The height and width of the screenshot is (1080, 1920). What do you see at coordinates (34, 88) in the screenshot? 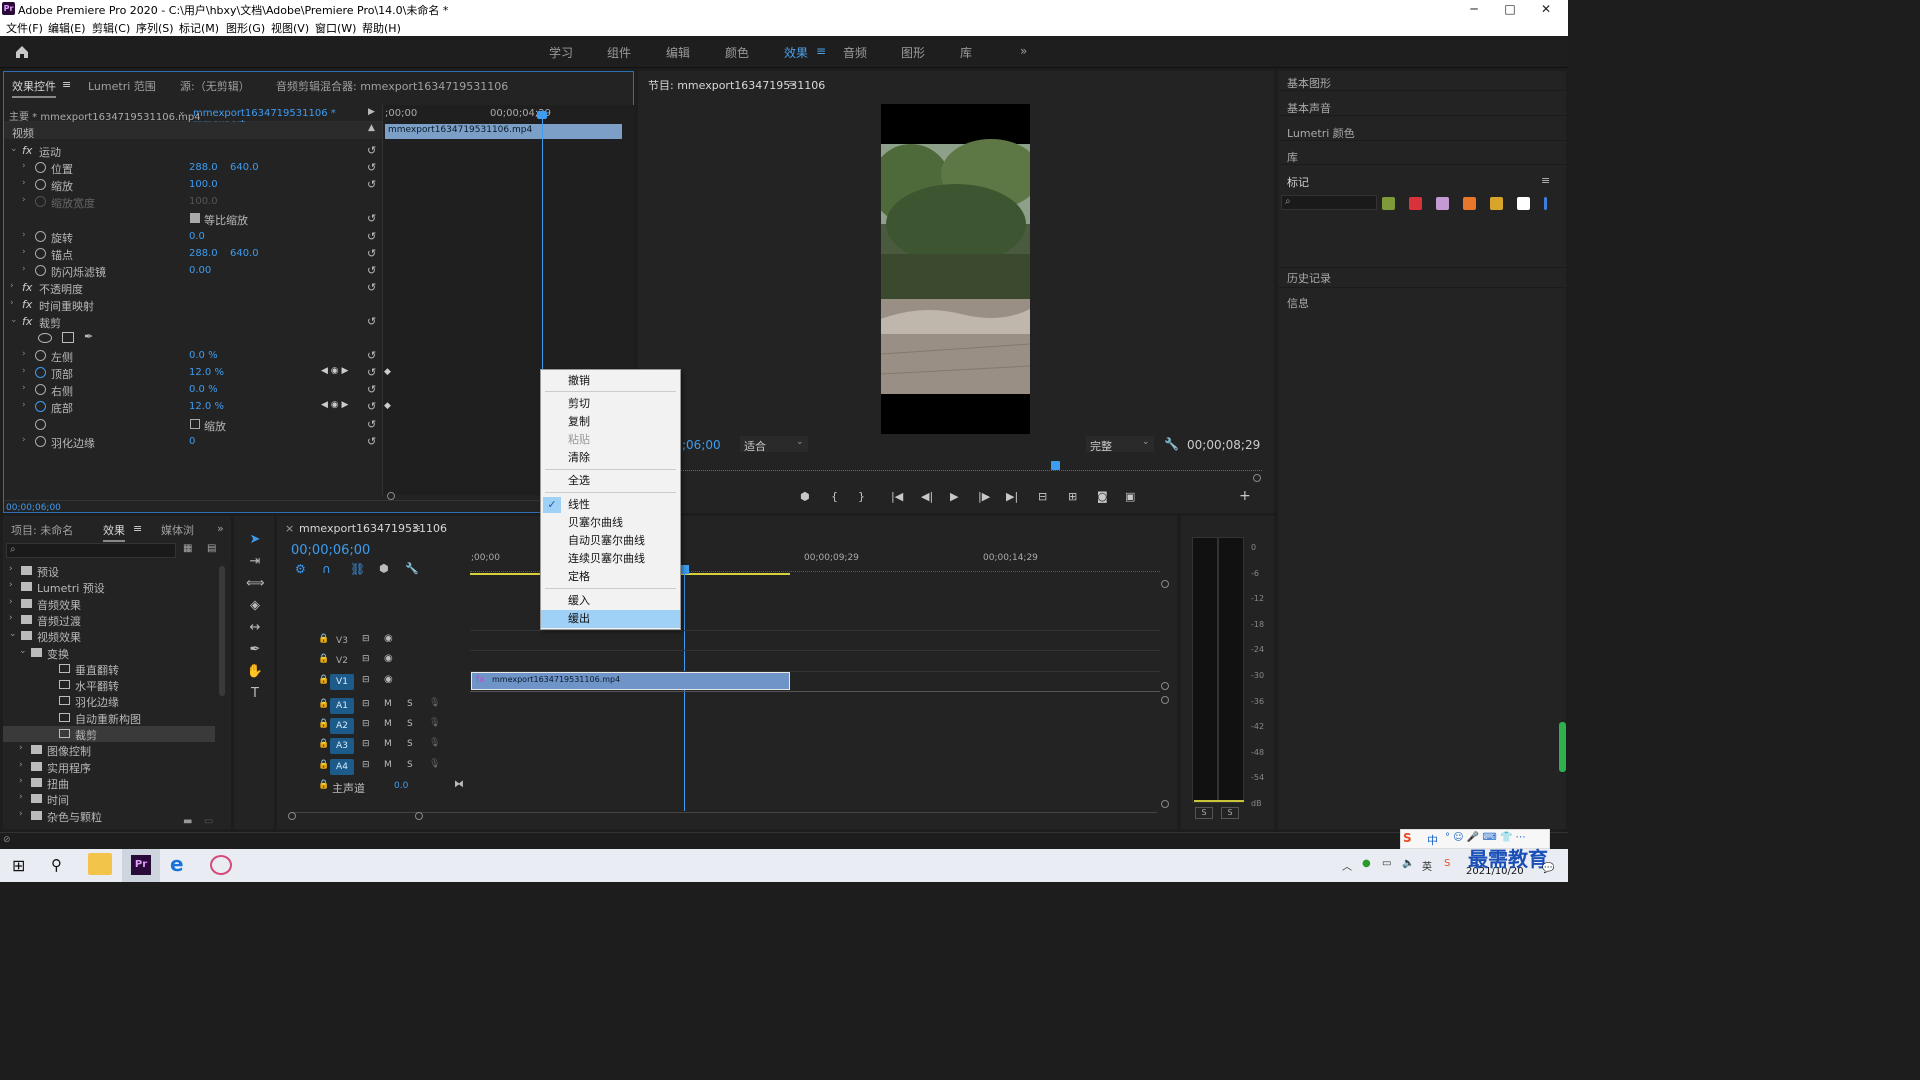
I see `tab-effect-controls: 效果控件` at bounding box center [34, 88].